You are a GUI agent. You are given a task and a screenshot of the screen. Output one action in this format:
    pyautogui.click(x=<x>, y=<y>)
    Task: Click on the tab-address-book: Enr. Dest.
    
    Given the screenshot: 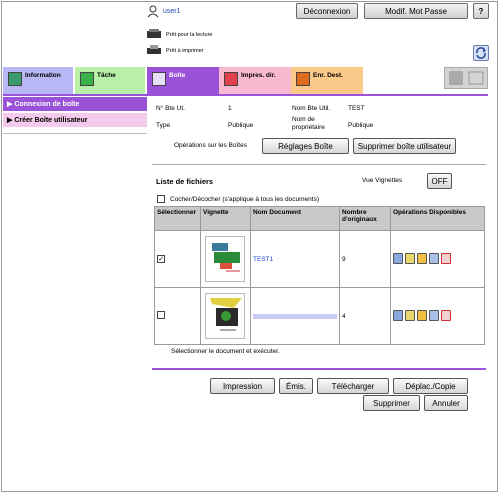 What is the action you would take?
    pyautogui.click(x=327, y=81)
    